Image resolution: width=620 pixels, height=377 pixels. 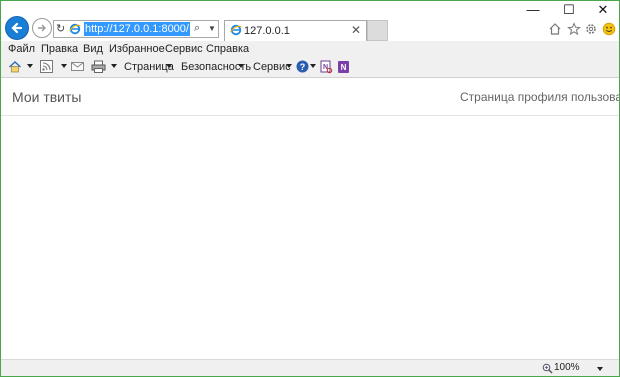 What do you see at coordinates (326, 67) in the screenshot?
I see `research-icon: N` at bounding box center [326, 67].